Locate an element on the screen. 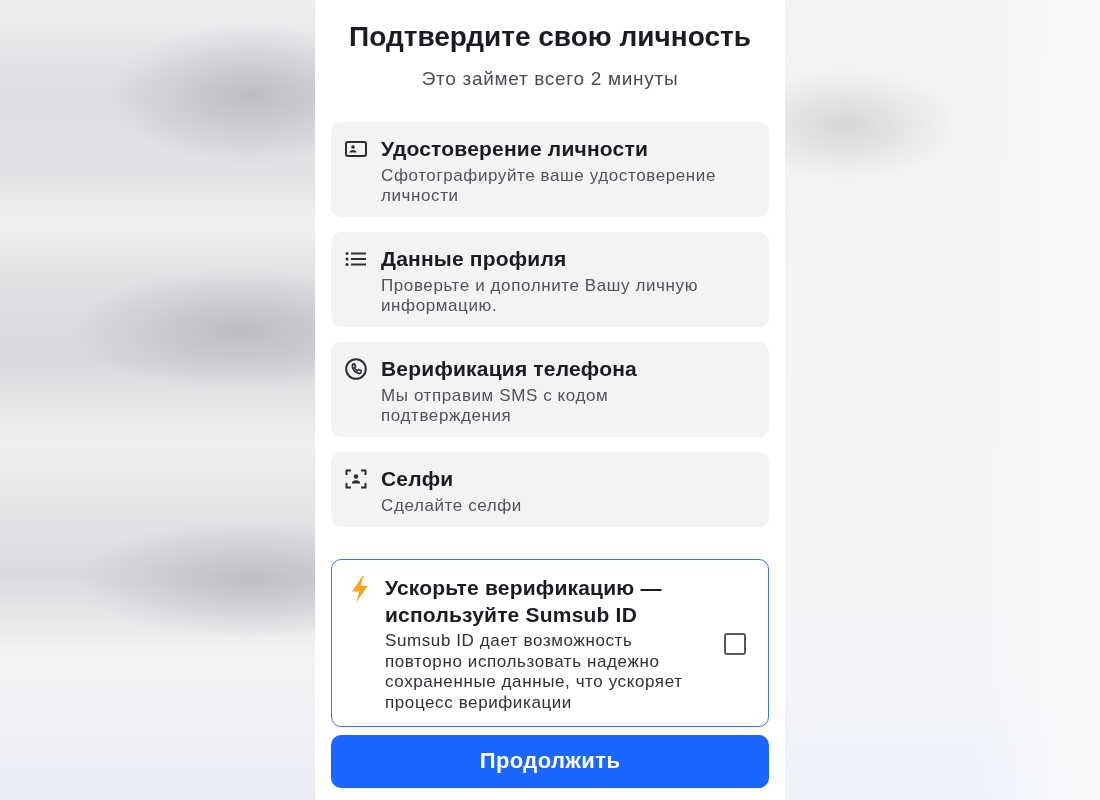 The image size is (1100, 800). checkbox is located at coordinates (735, 643).